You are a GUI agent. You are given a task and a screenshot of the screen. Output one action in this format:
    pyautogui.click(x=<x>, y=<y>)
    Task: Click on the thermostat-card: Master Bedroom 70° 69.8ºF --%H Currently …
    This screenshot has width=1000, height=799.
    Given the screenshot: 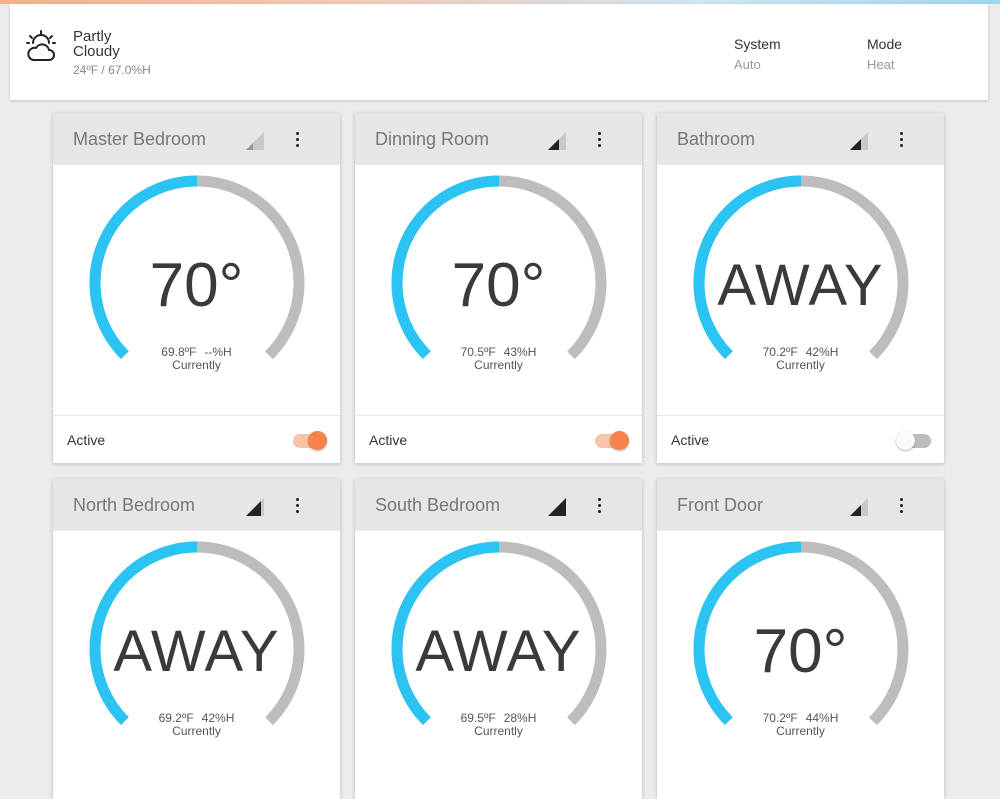 What is the action you would take?
    pyautogui.click(x=196, y=288)
    